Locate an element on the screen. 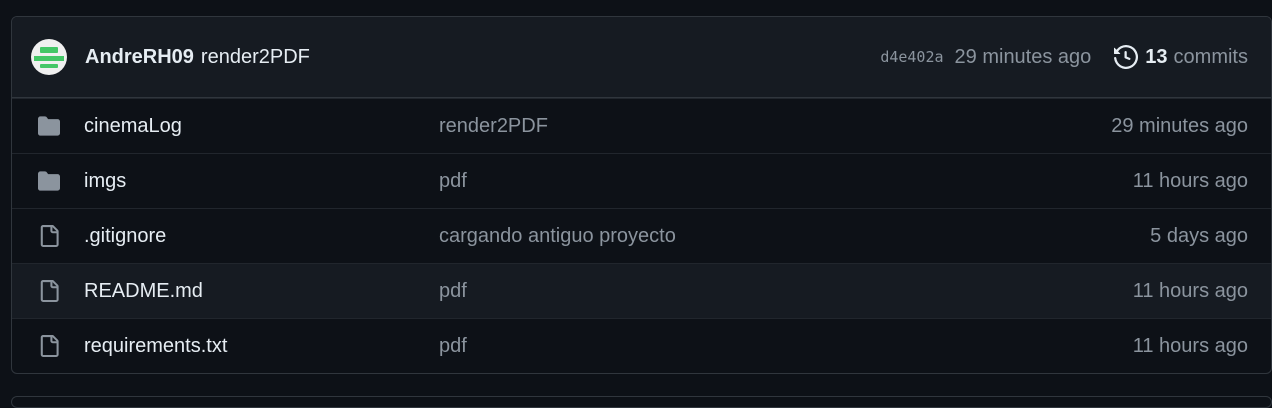  file-name-link: .gitignore is located at coordinates (125, 236).